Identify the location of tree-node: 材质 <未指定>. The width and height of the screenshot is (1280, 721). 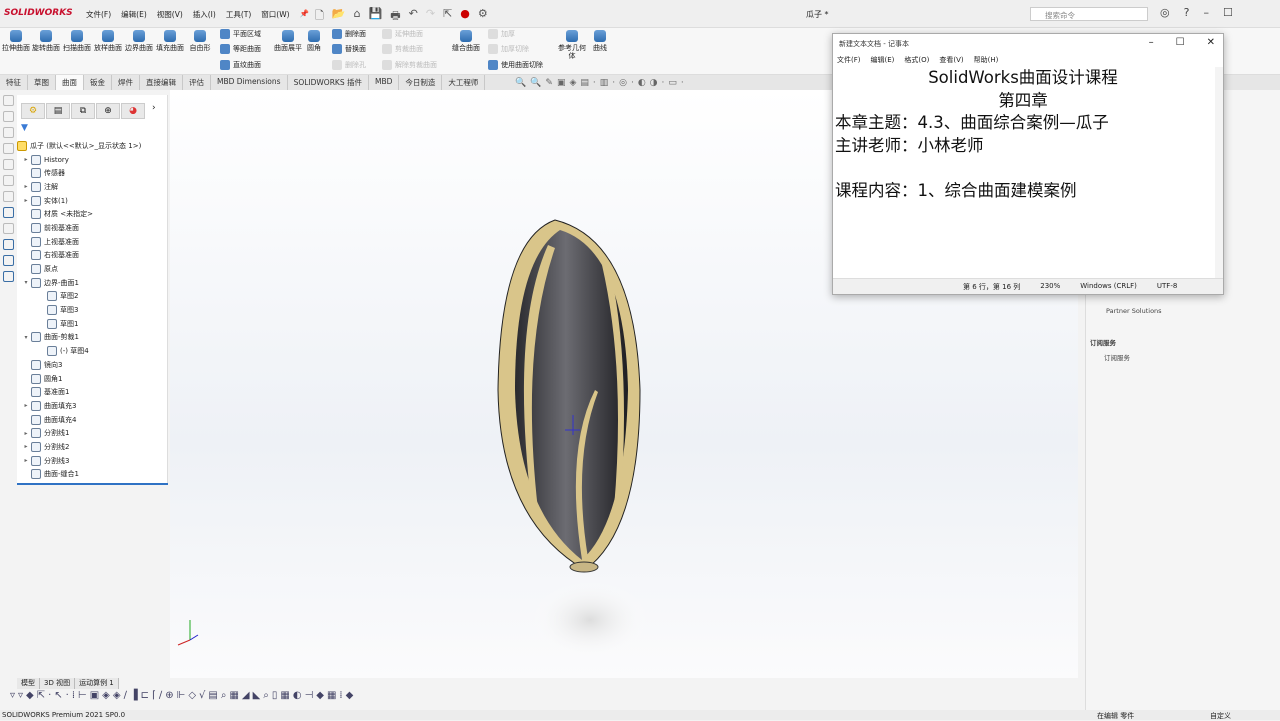
(92, 214).